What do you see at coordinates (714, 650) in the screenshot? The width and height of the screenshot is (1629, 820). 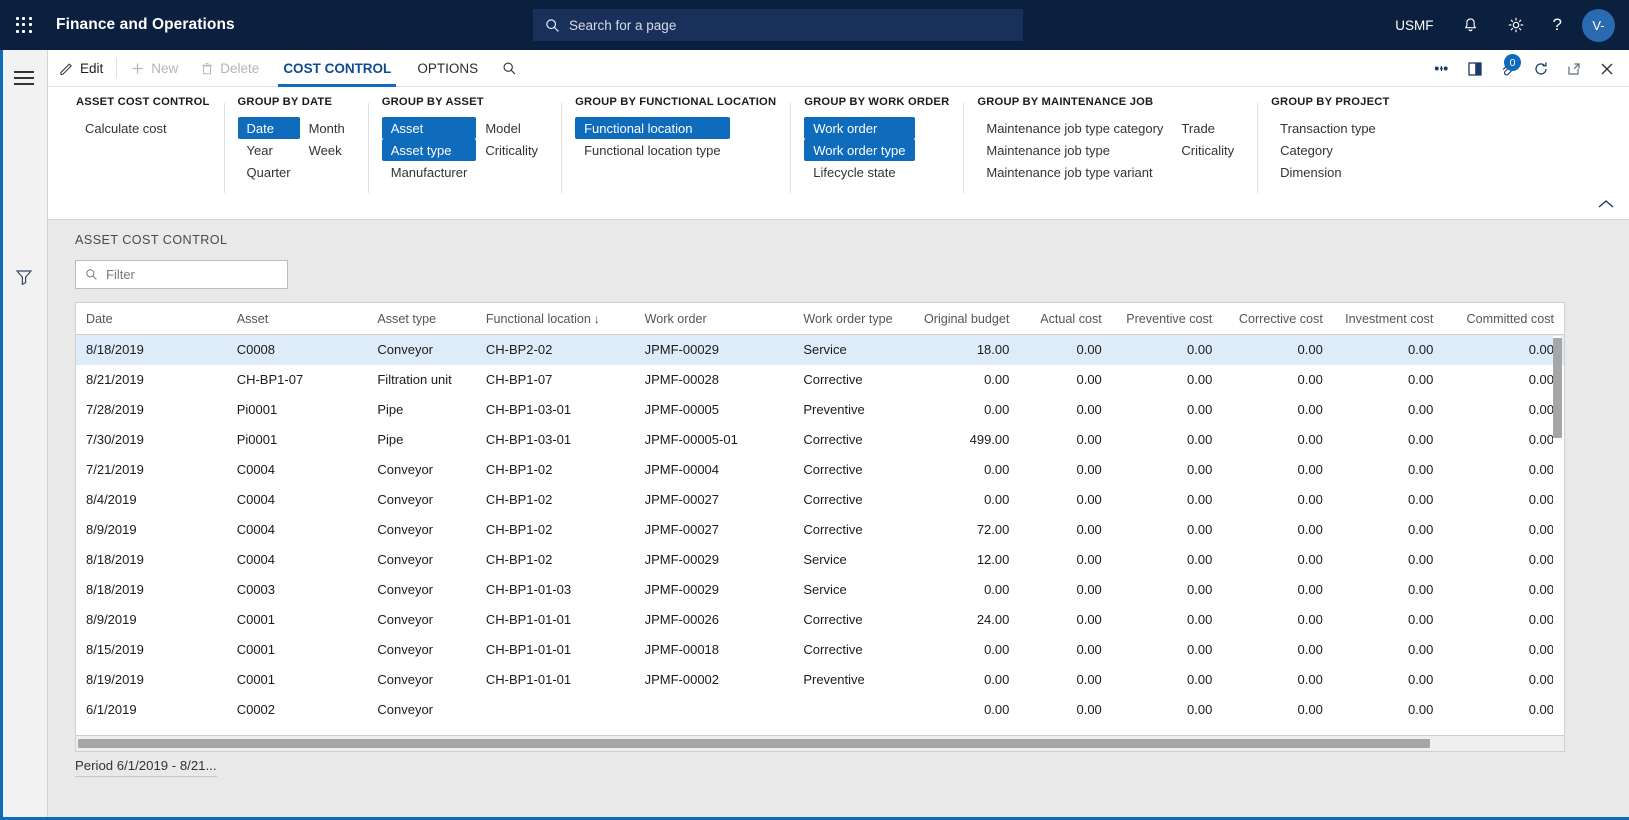 I see `table-cell: JPMF-00018` at bounding box center [714, 650].